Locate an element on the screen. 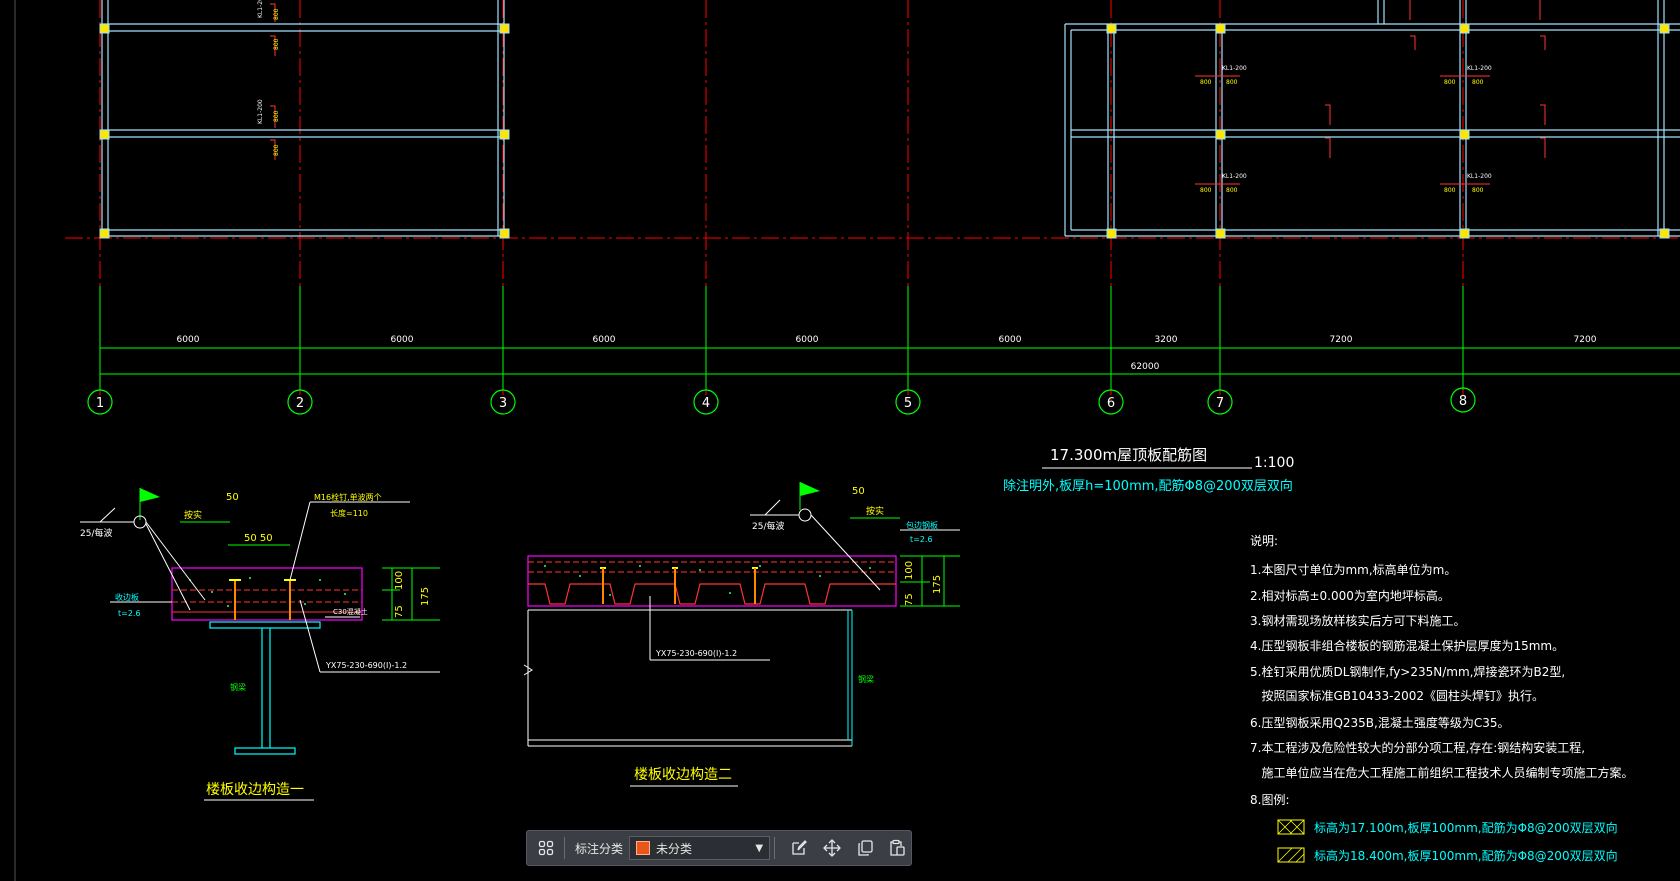 Image resolution: width=1680 pixels, height=881 pixels. svg-text: 4 is located at coordinates (706, 403).